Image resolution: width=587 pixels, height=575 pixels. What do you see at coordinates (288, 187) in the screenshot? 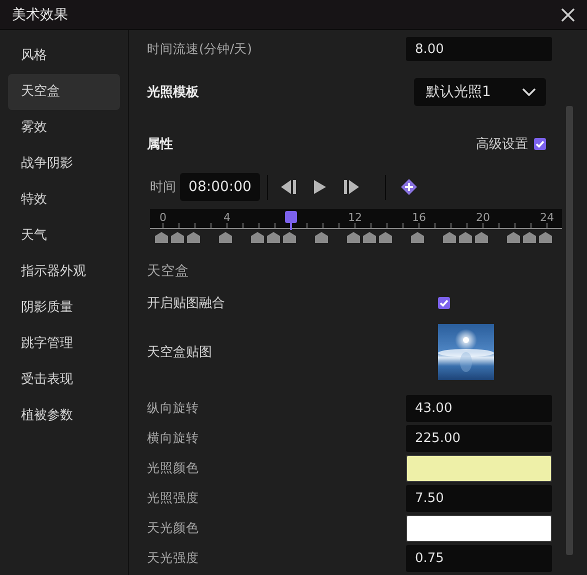
I see `previous-frame-icon` at bounding box center [288, 187].